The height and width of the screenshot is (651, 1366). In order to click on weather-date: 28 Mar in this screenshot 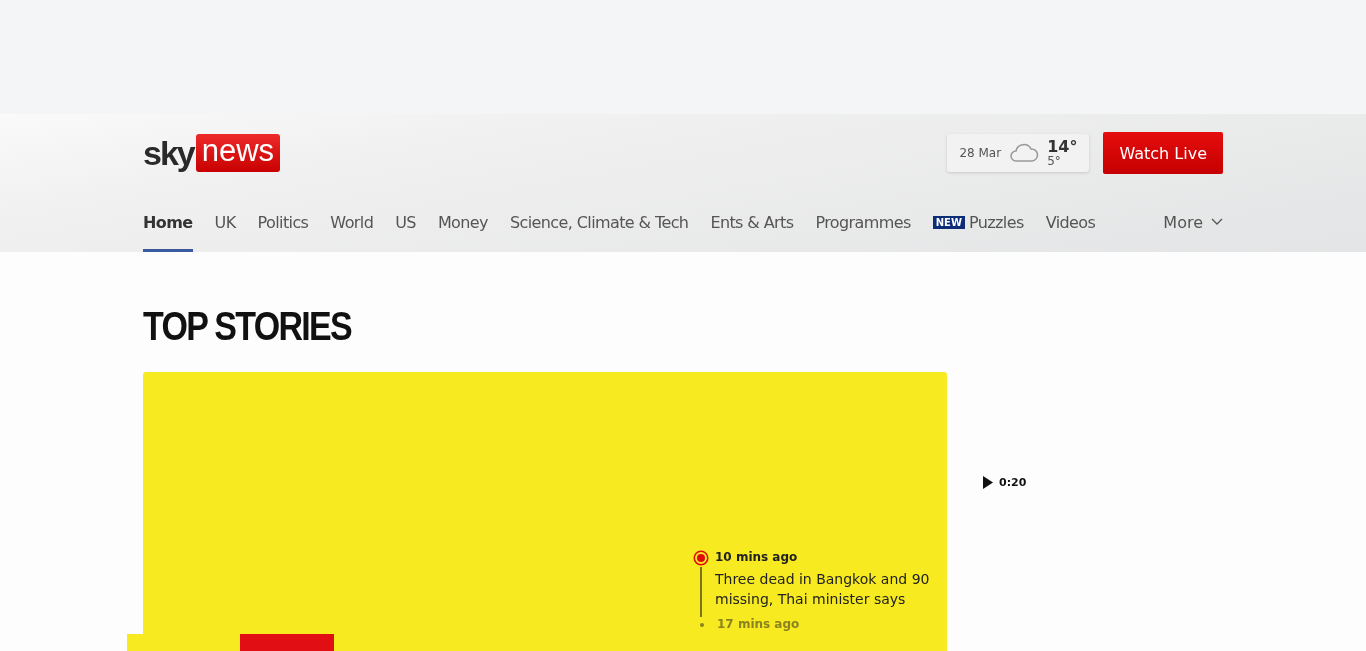, I will do `click(980, 153)`.